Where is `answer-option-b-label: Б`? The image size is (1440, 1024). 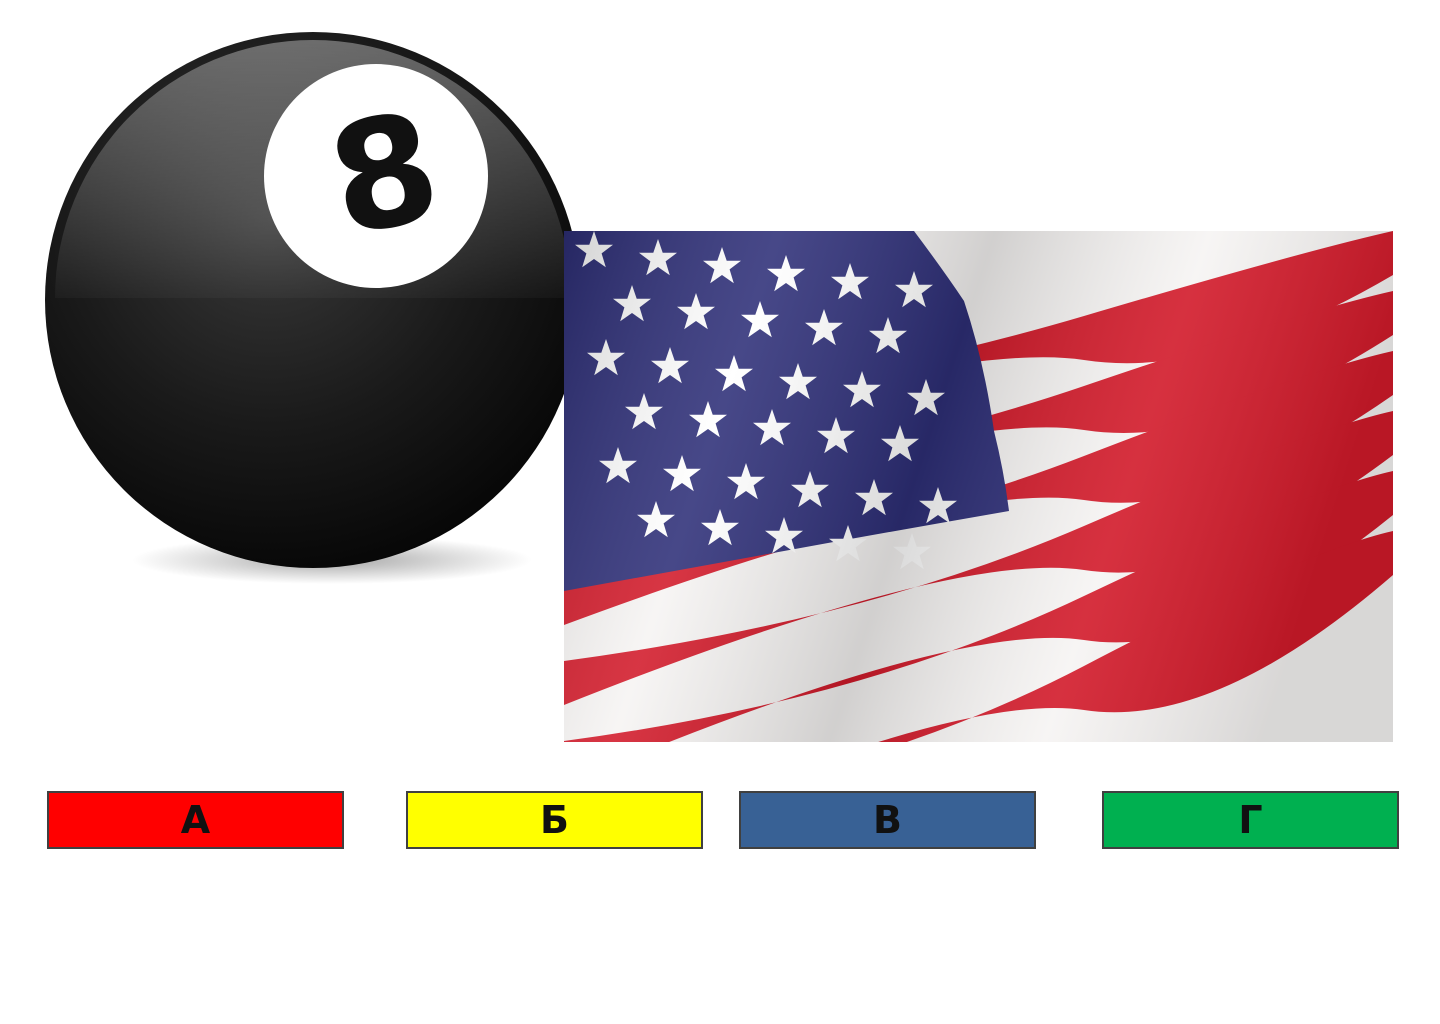 answer-option-b-label: Б is located at coordinates (554, 820).